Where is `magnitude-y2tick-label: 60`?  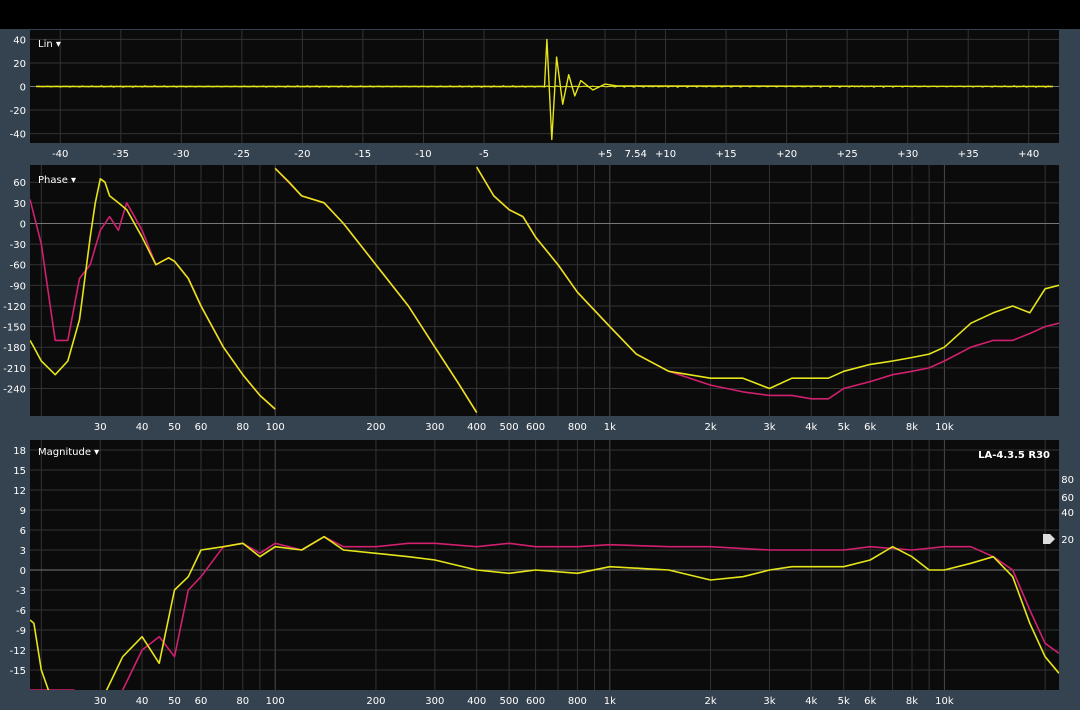
magnitude-y2tick-label: 60 is located at coordinates (1067, 498).